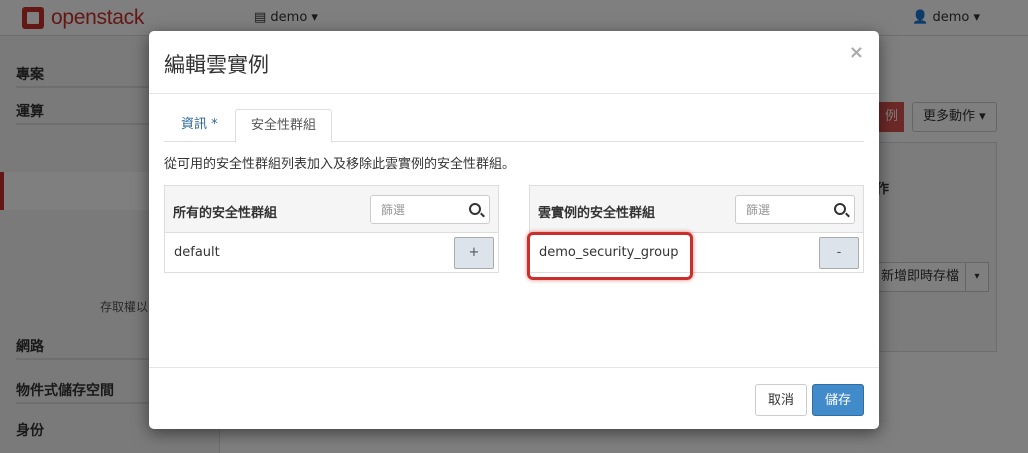 Image resolution: width=1028 pixels, height=453 pixels. What do you see at coordinates (610, 256) in the screenshot?
I see `highlight-annotation` at bounding box center [610, 256].